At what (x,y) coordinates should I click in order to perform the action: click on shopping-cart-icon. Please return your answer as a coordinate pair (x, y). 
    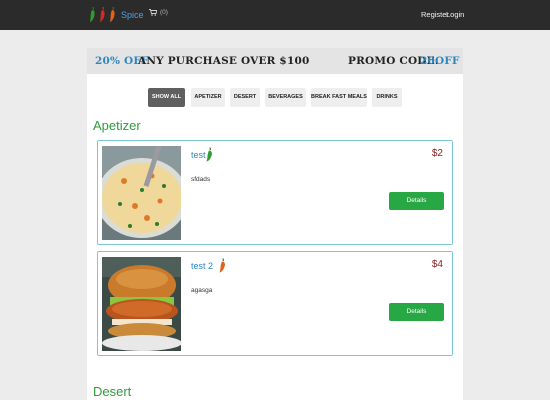
    Looking at the image, I should click on (153, 12).